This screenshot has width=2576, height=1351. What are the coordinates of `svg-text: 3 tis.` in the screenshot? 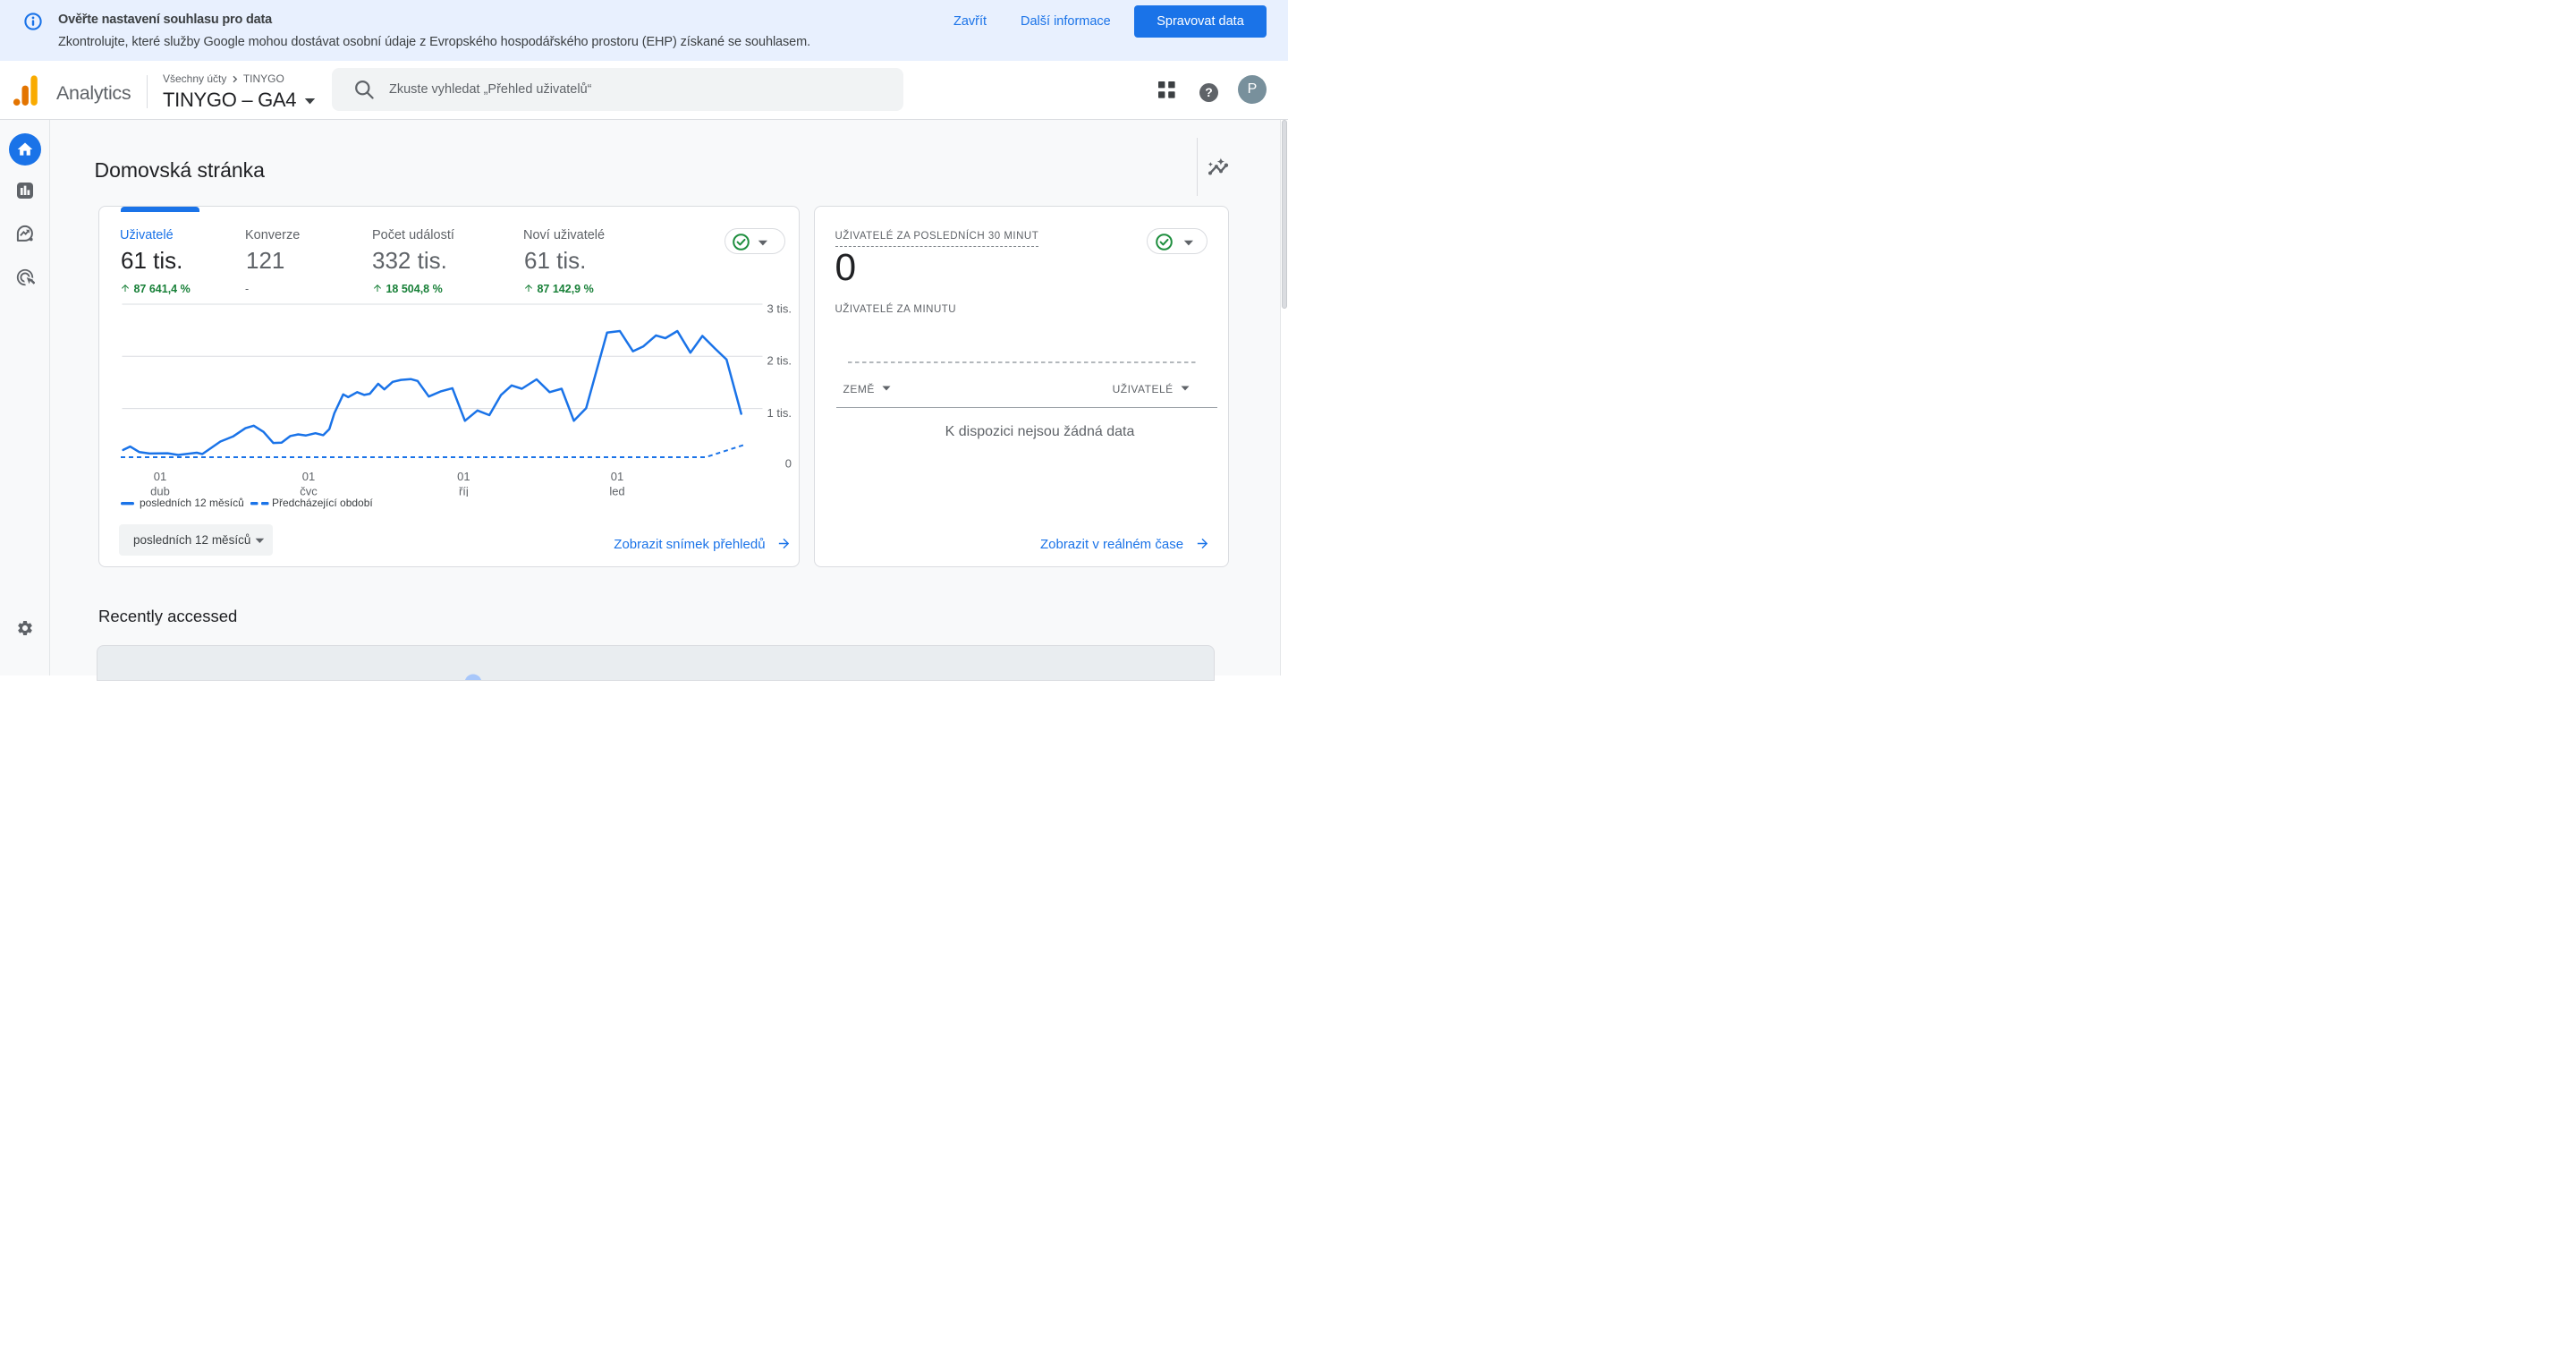 It's located at (779, 308).